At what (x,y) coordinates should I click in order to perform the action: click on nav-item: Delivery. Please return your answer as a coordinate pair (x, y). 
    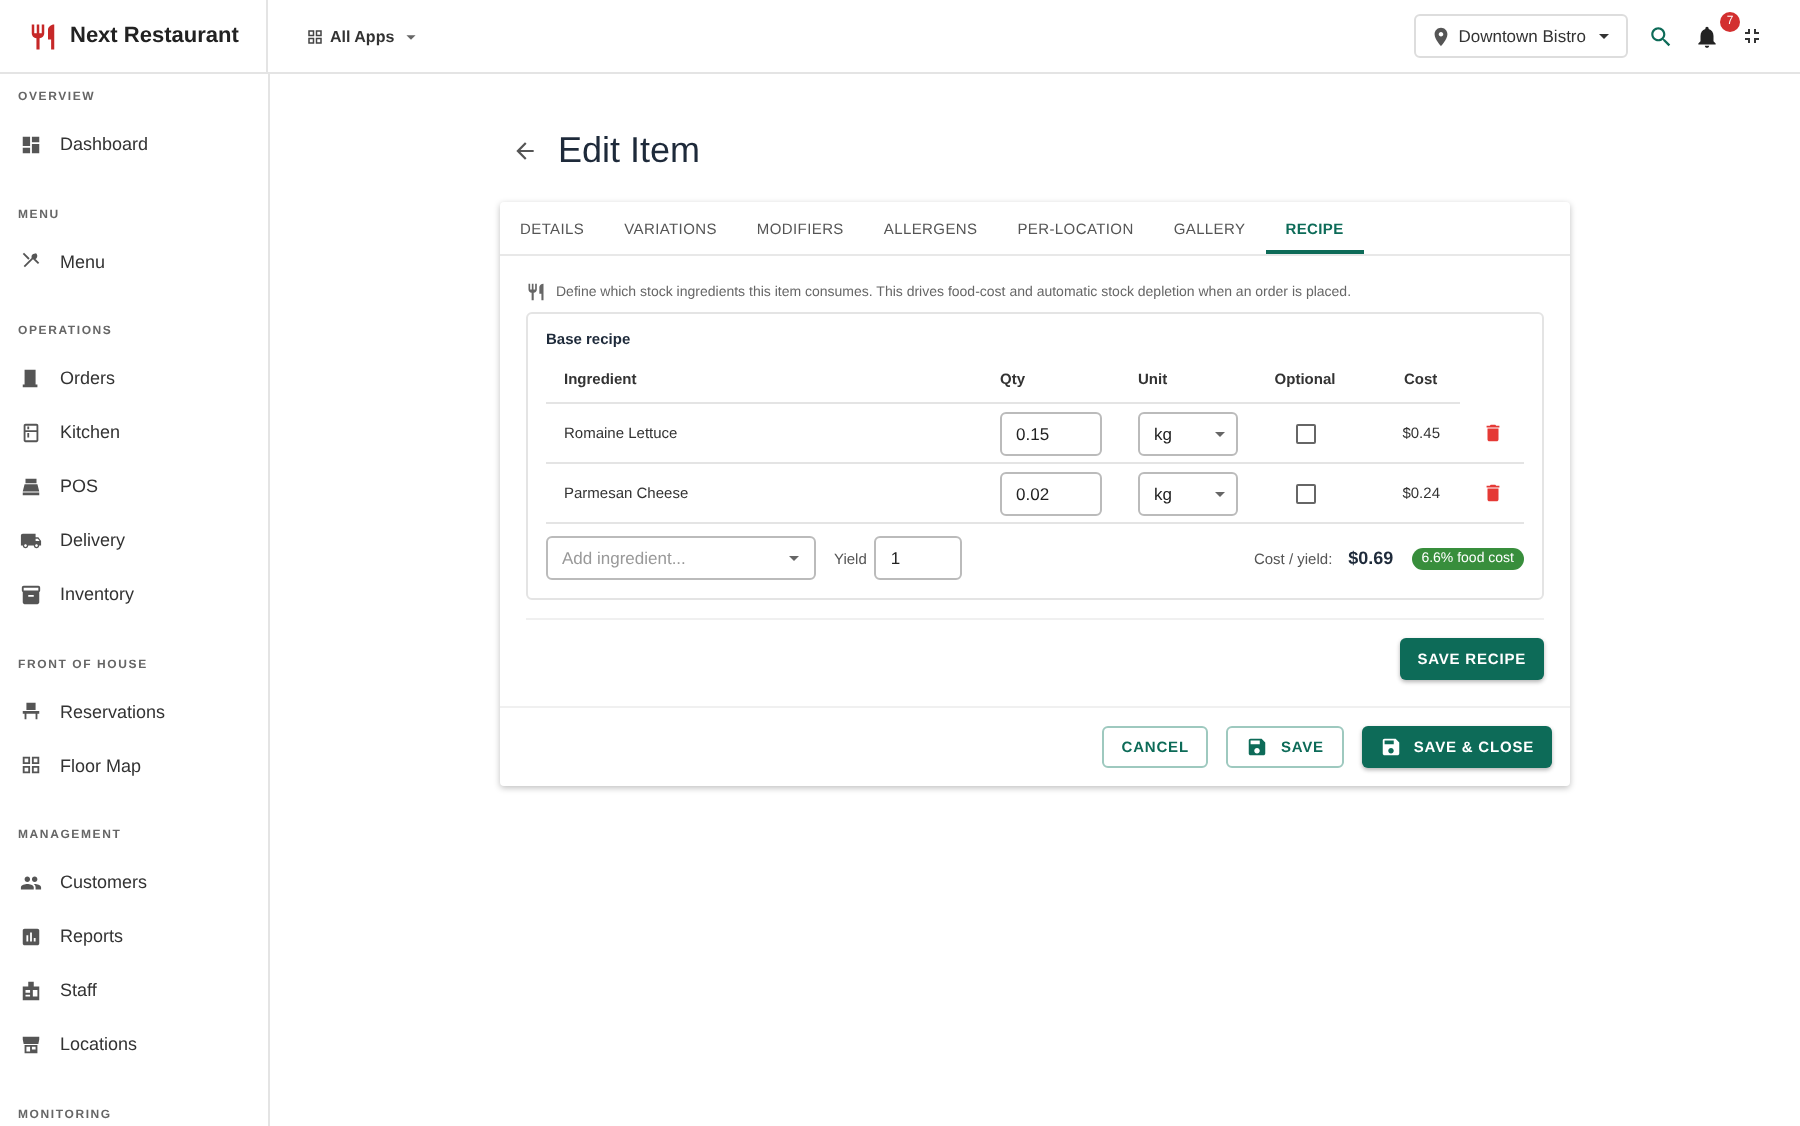
    Looking at the image, I should click on (134, 540).